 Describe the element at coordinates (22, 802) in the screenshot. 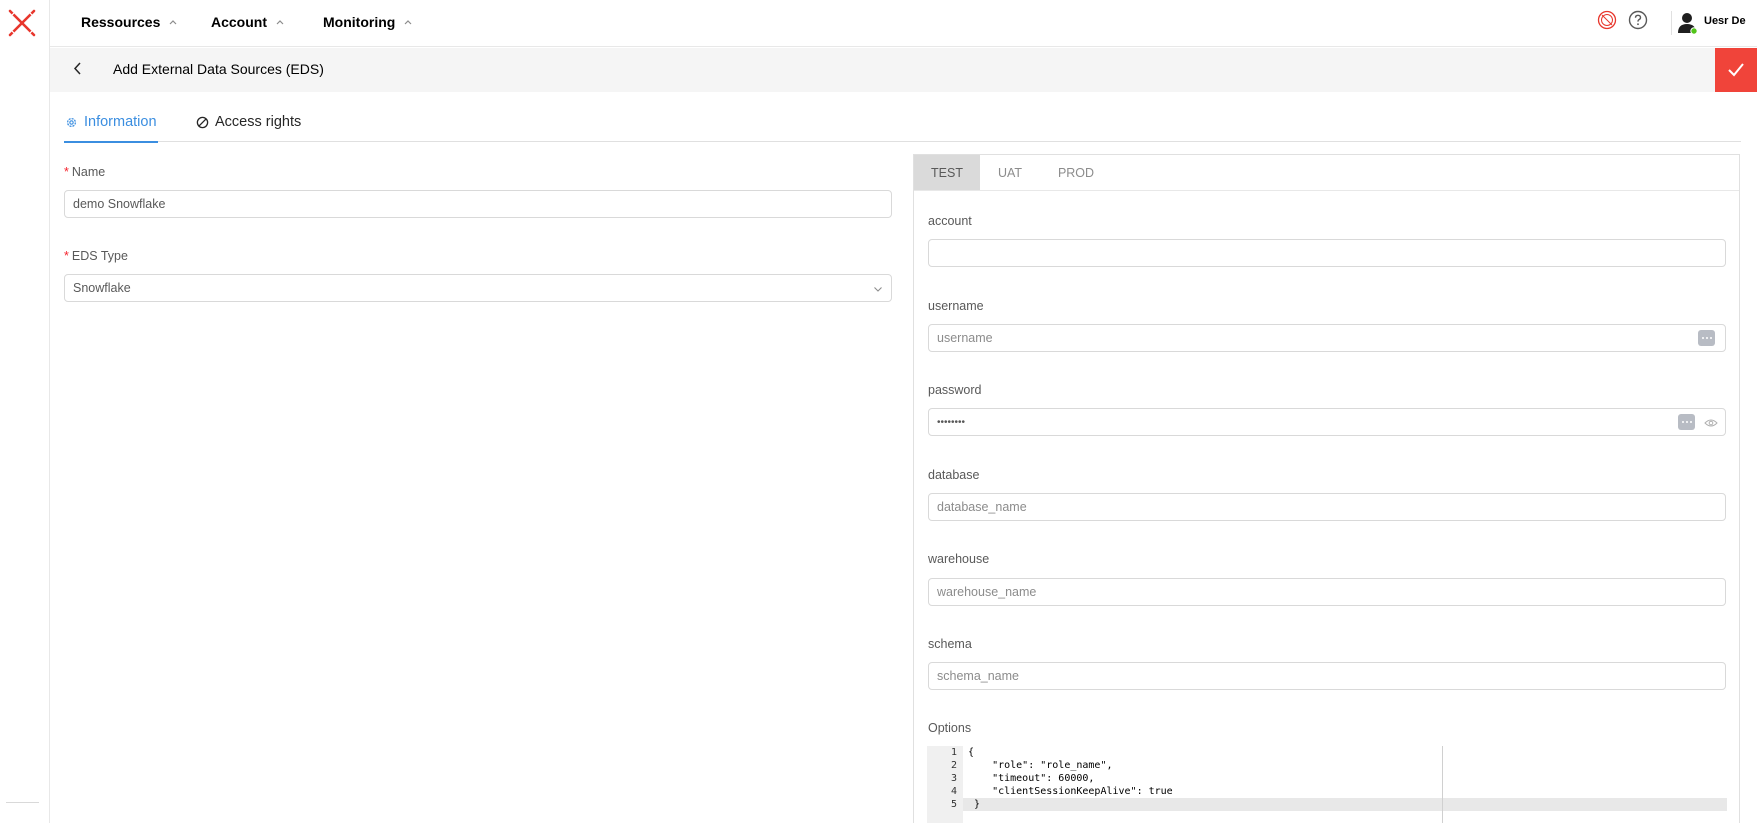

I see `sidebar-divider` at that location.